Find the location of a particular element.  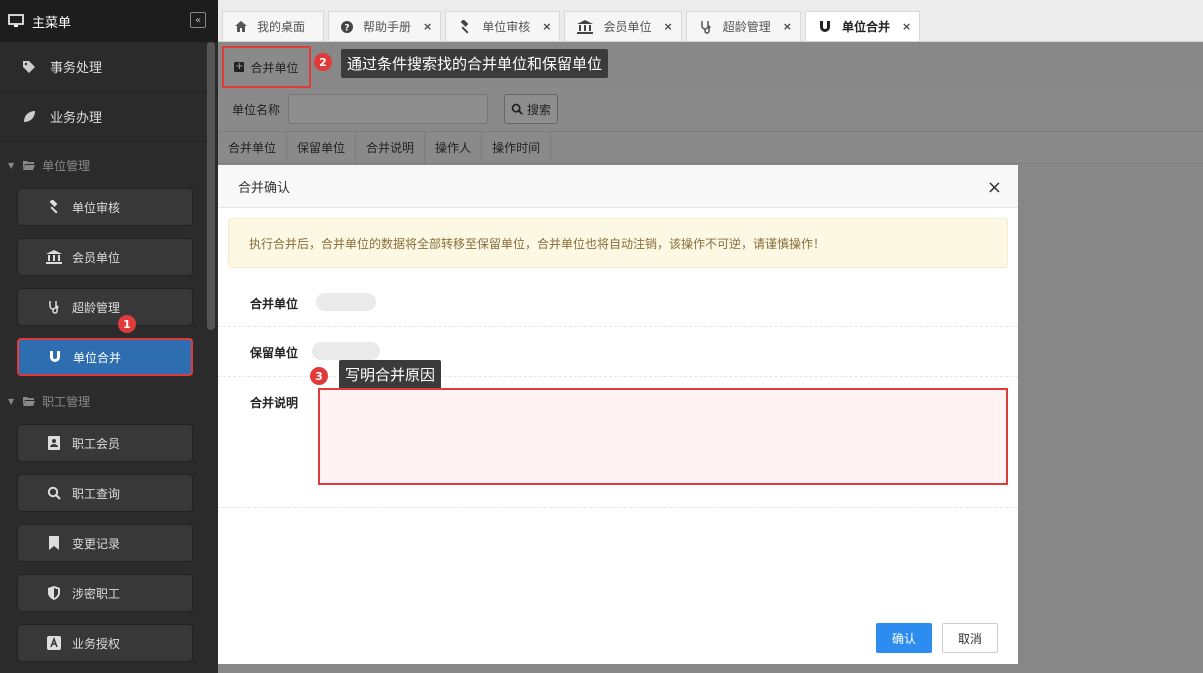

tab-label: 单位合并 is located at coordinates (865, 27).